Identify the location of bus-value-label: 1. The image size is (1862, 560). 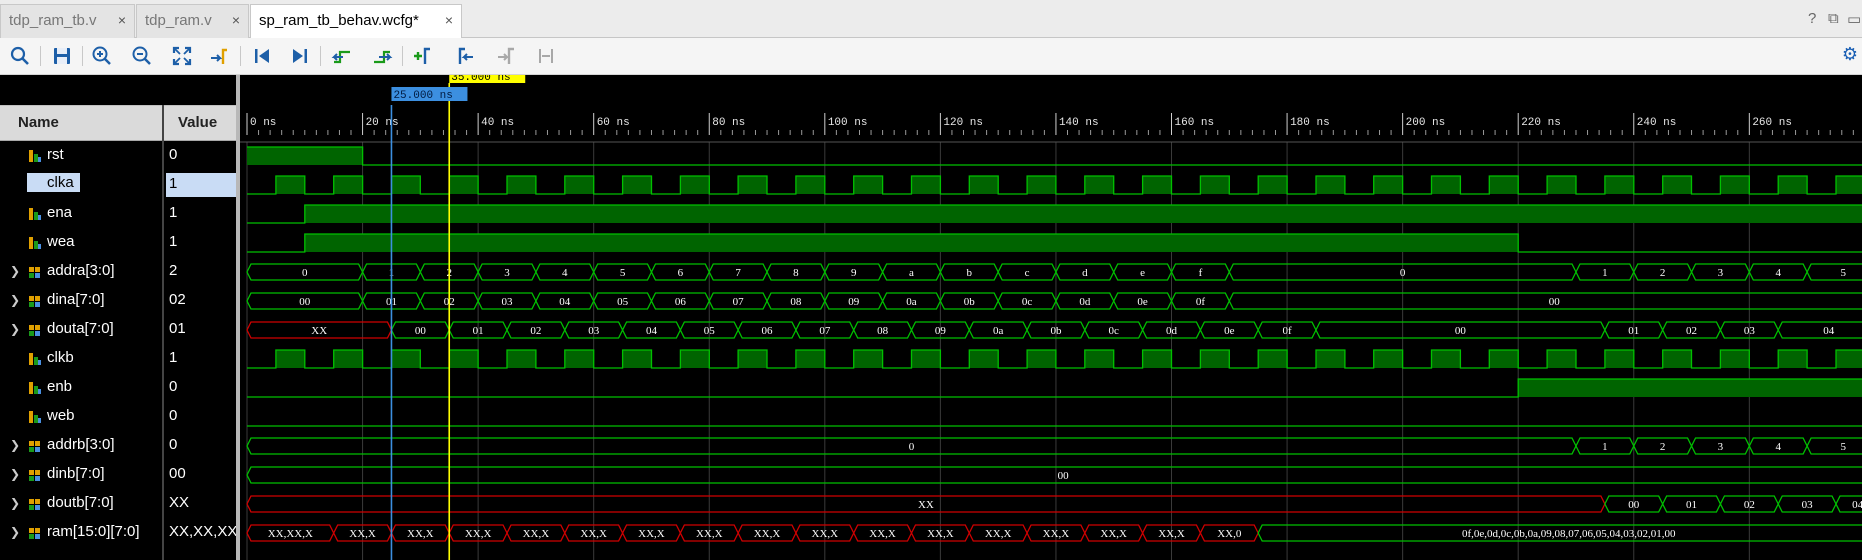
(1605, 447).